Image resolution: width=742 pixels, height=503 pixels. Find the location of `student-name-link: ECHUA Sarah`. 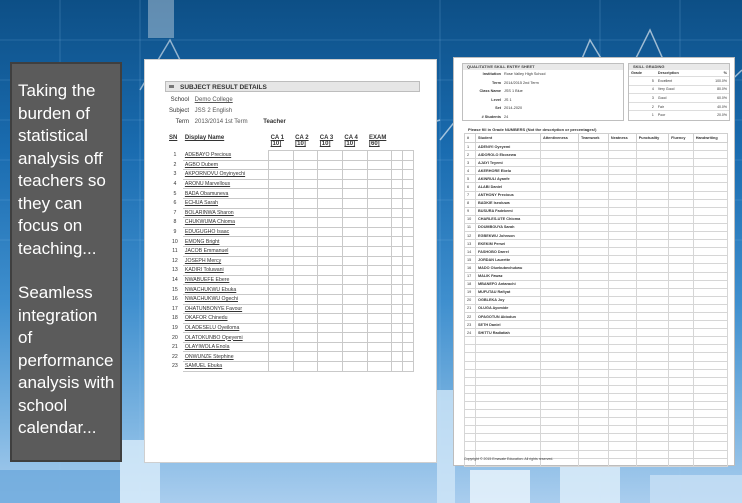

student-name-link: ECHUA Sarah is located at coordinates (225, 203).